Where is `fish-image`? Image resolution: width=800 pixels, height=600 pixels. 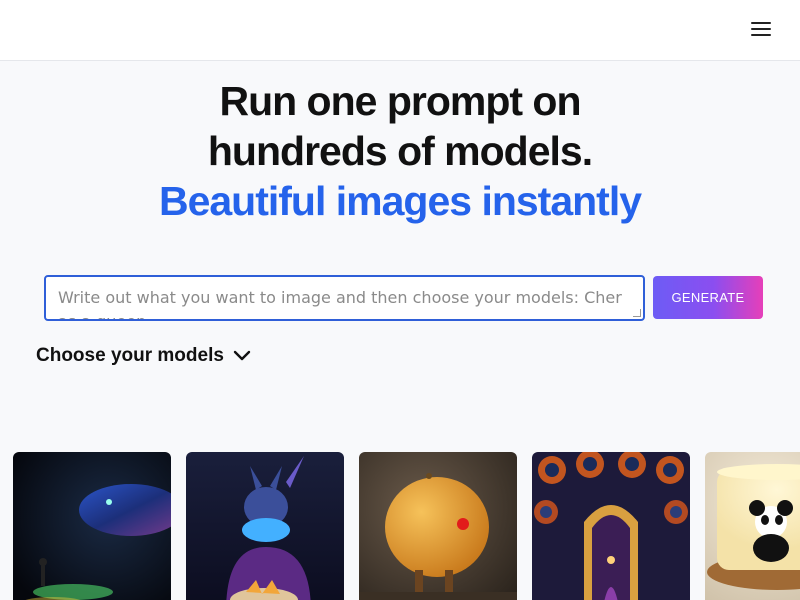
fish-image is located at coordinates (92, 526).